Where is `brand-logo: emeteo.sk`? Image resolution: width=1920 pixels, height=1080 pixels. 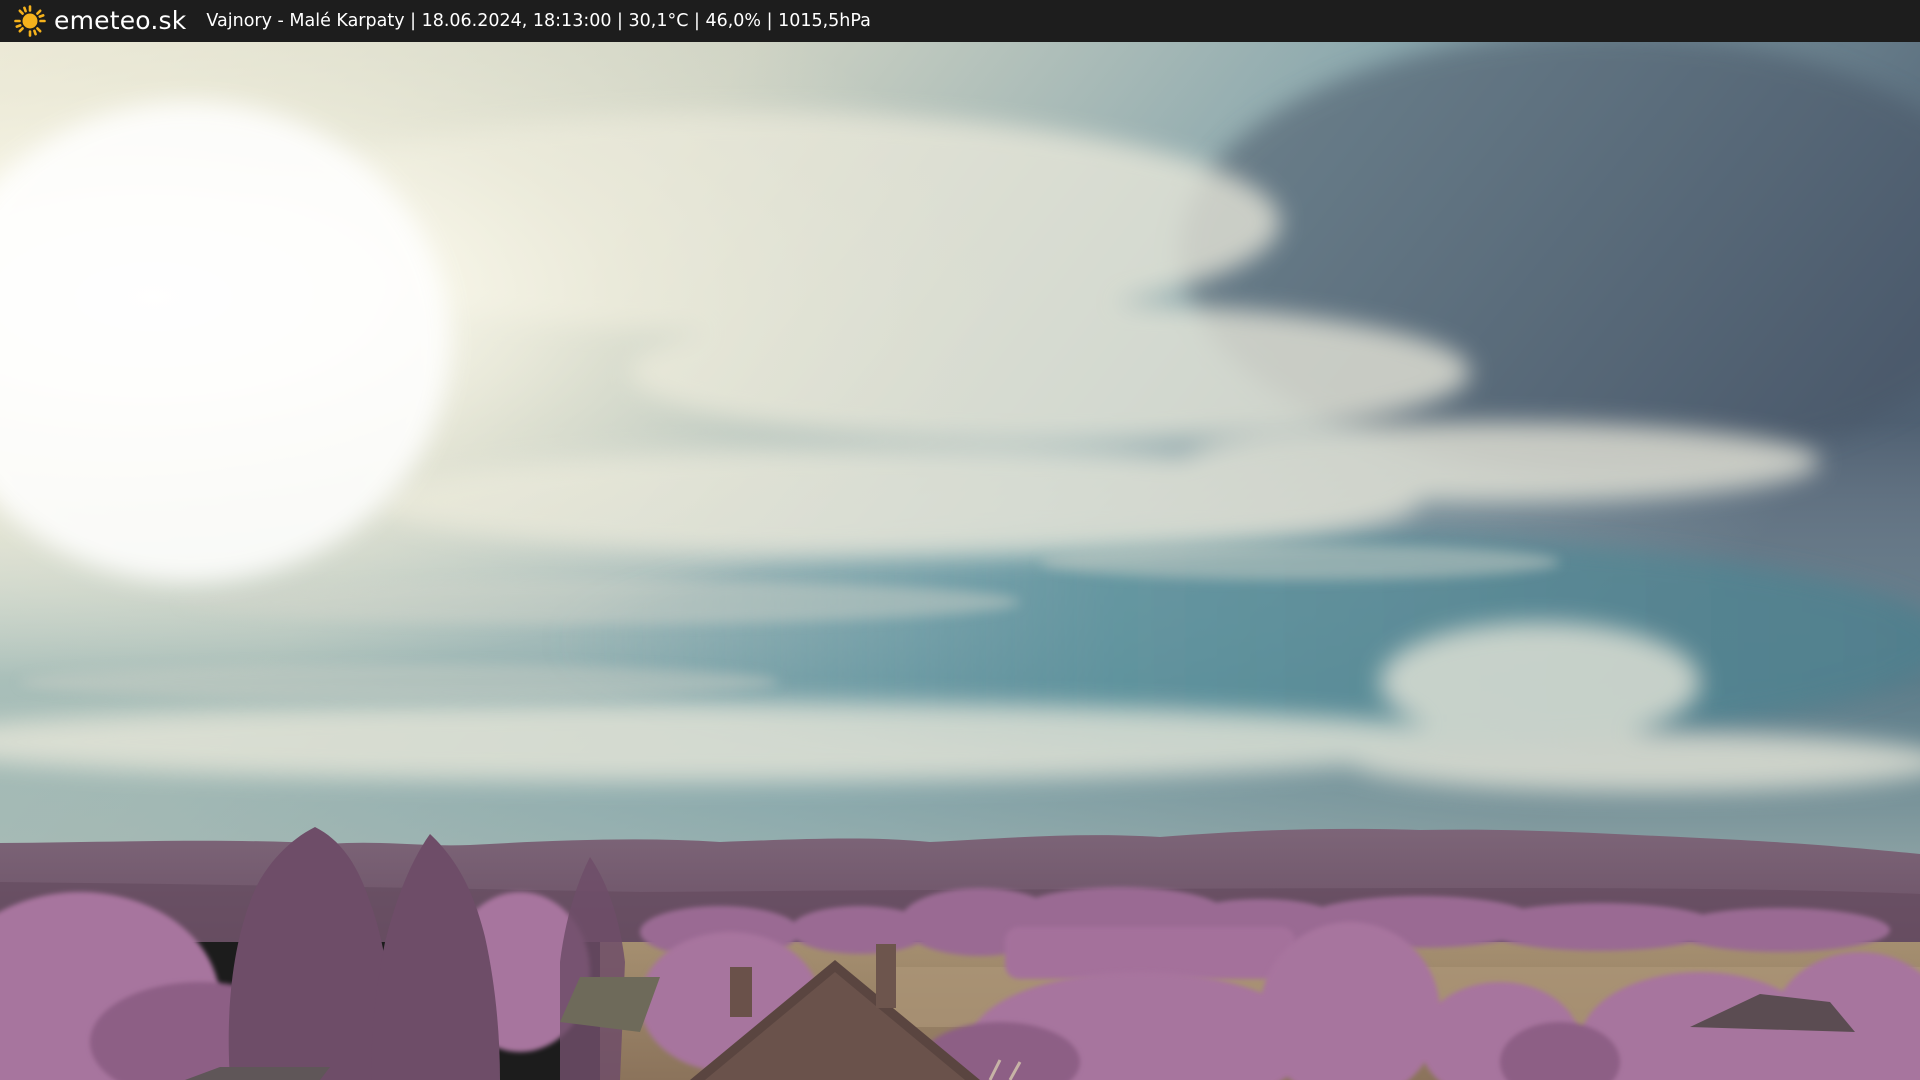
brand-logo: emeteo.sk is located at coordinates (100, 21).